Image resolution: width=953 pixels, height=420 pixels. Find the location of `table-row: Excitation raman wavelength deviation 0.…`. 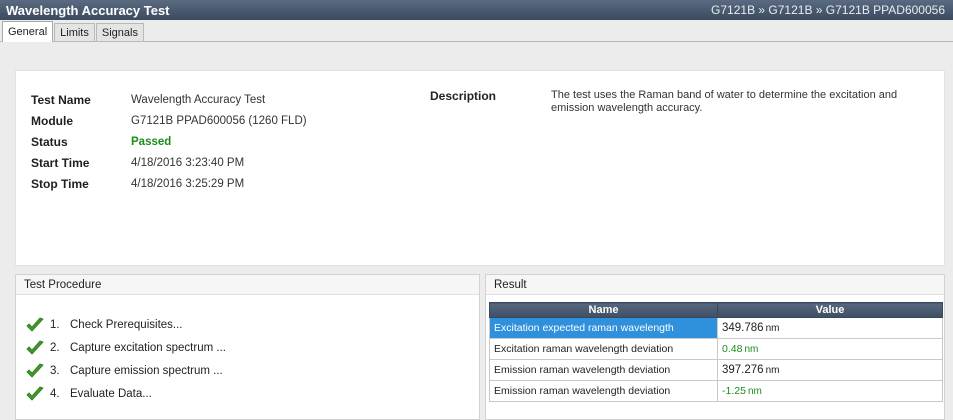

table-row: Excitation raman wavelength deviation 0.… is located at coordinates (716, 349).